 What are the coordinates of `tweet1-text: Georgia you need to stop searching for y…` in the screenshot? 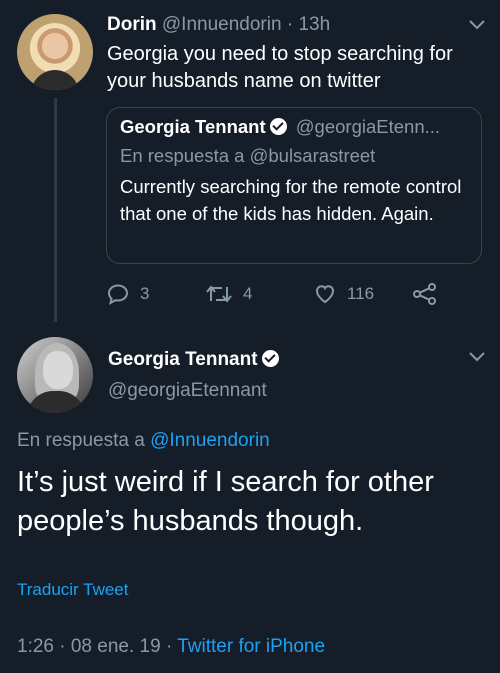 It's located at (280, 67).